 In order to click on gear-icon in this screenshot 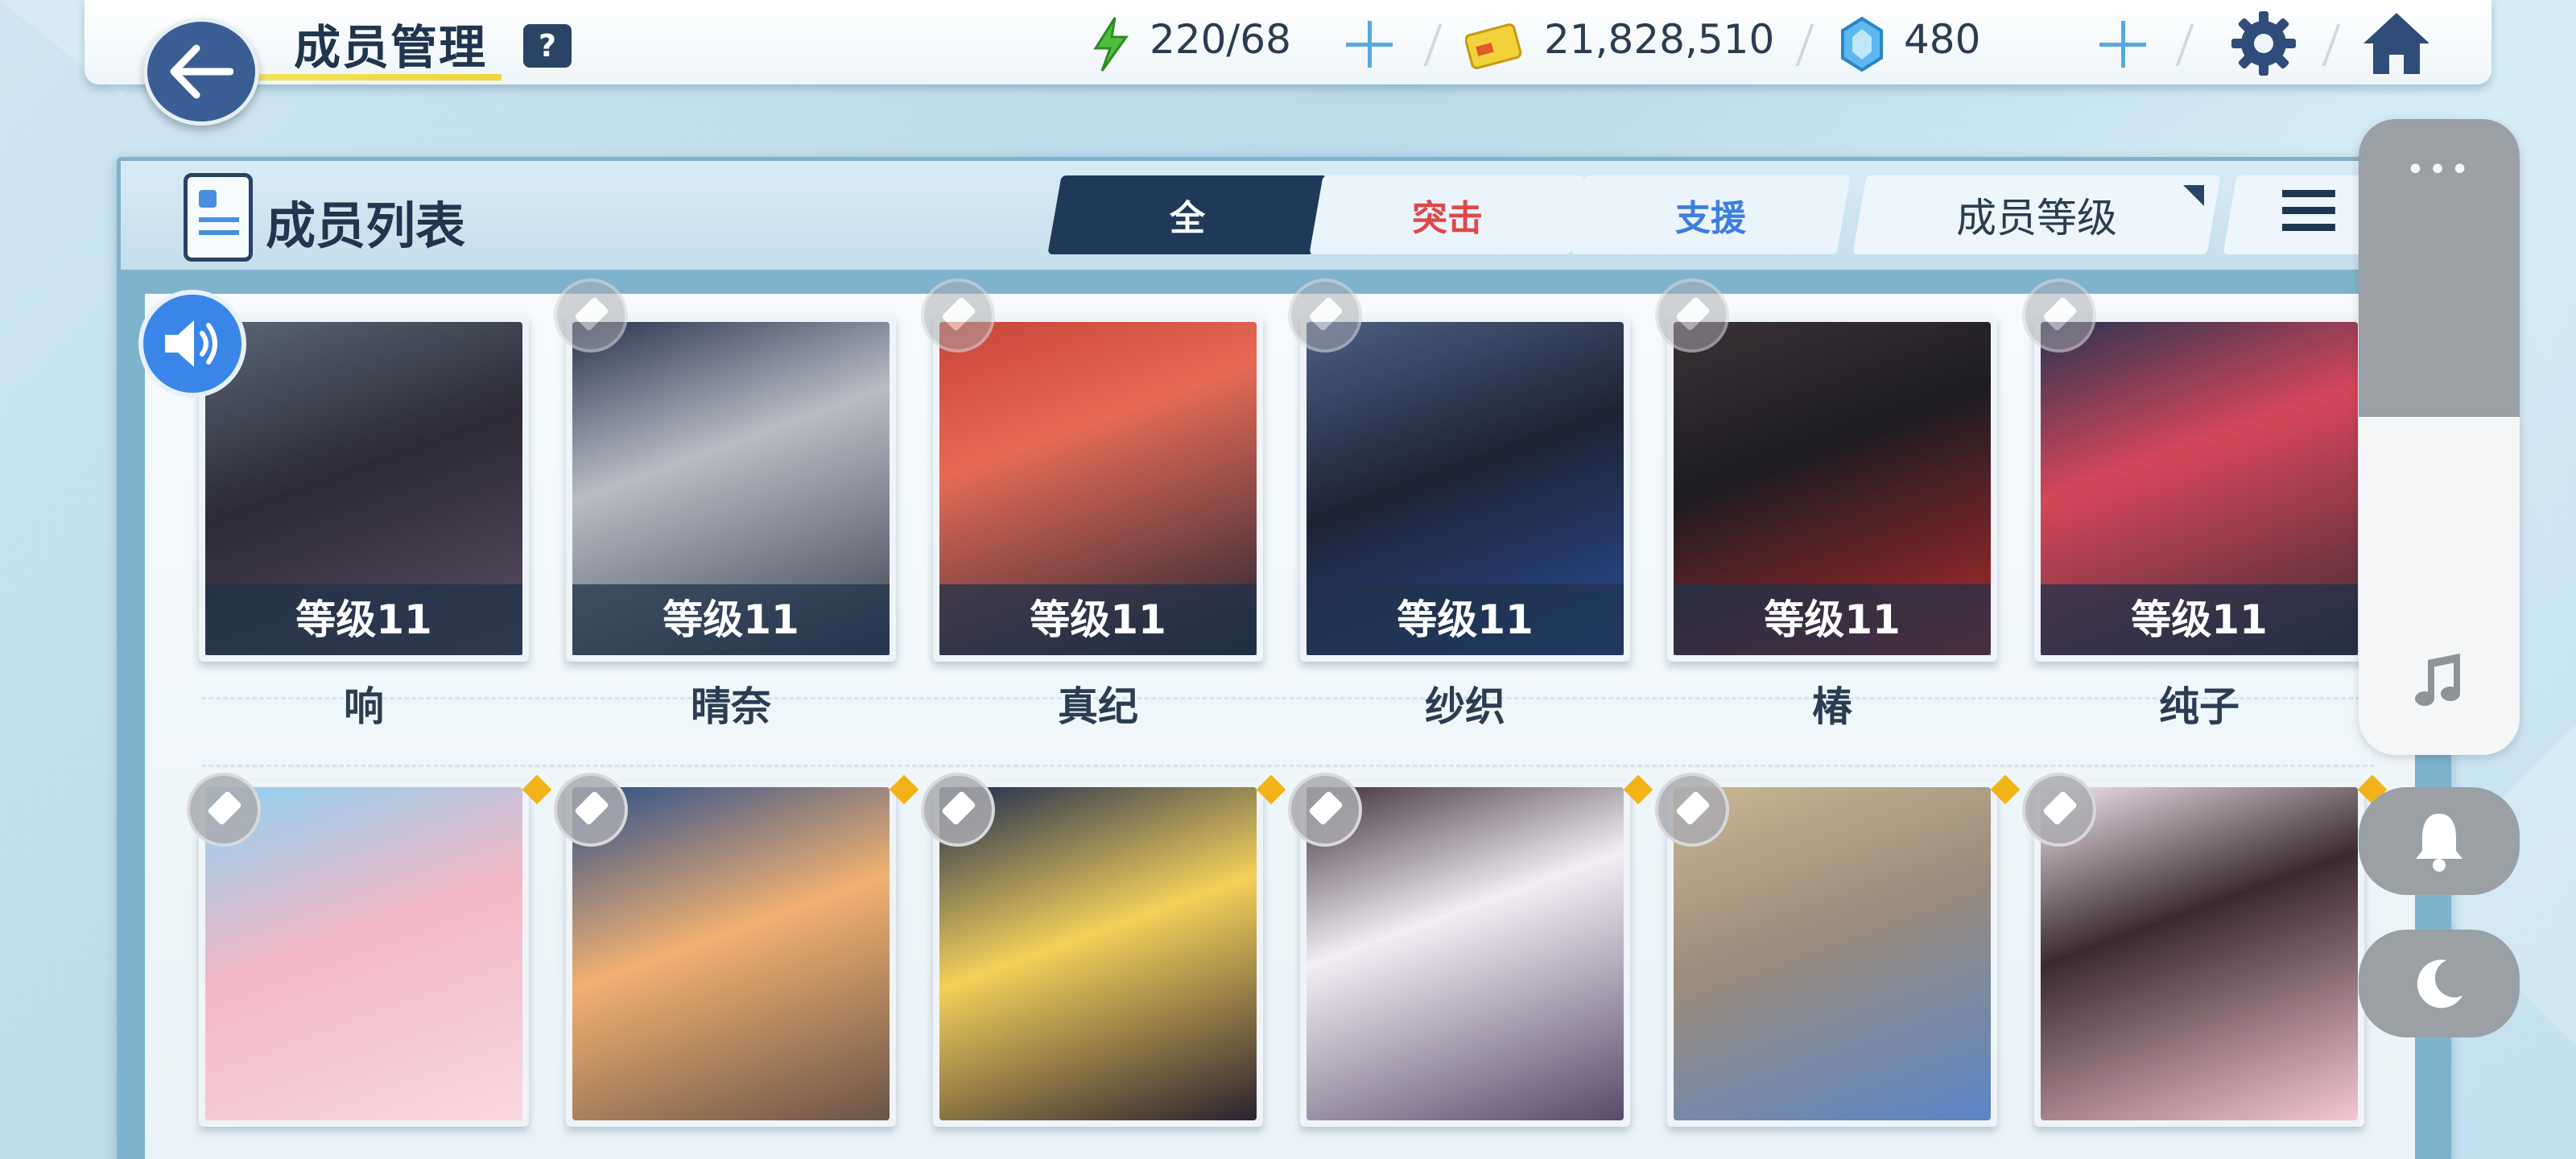, I will do `click(2263, 43)`.